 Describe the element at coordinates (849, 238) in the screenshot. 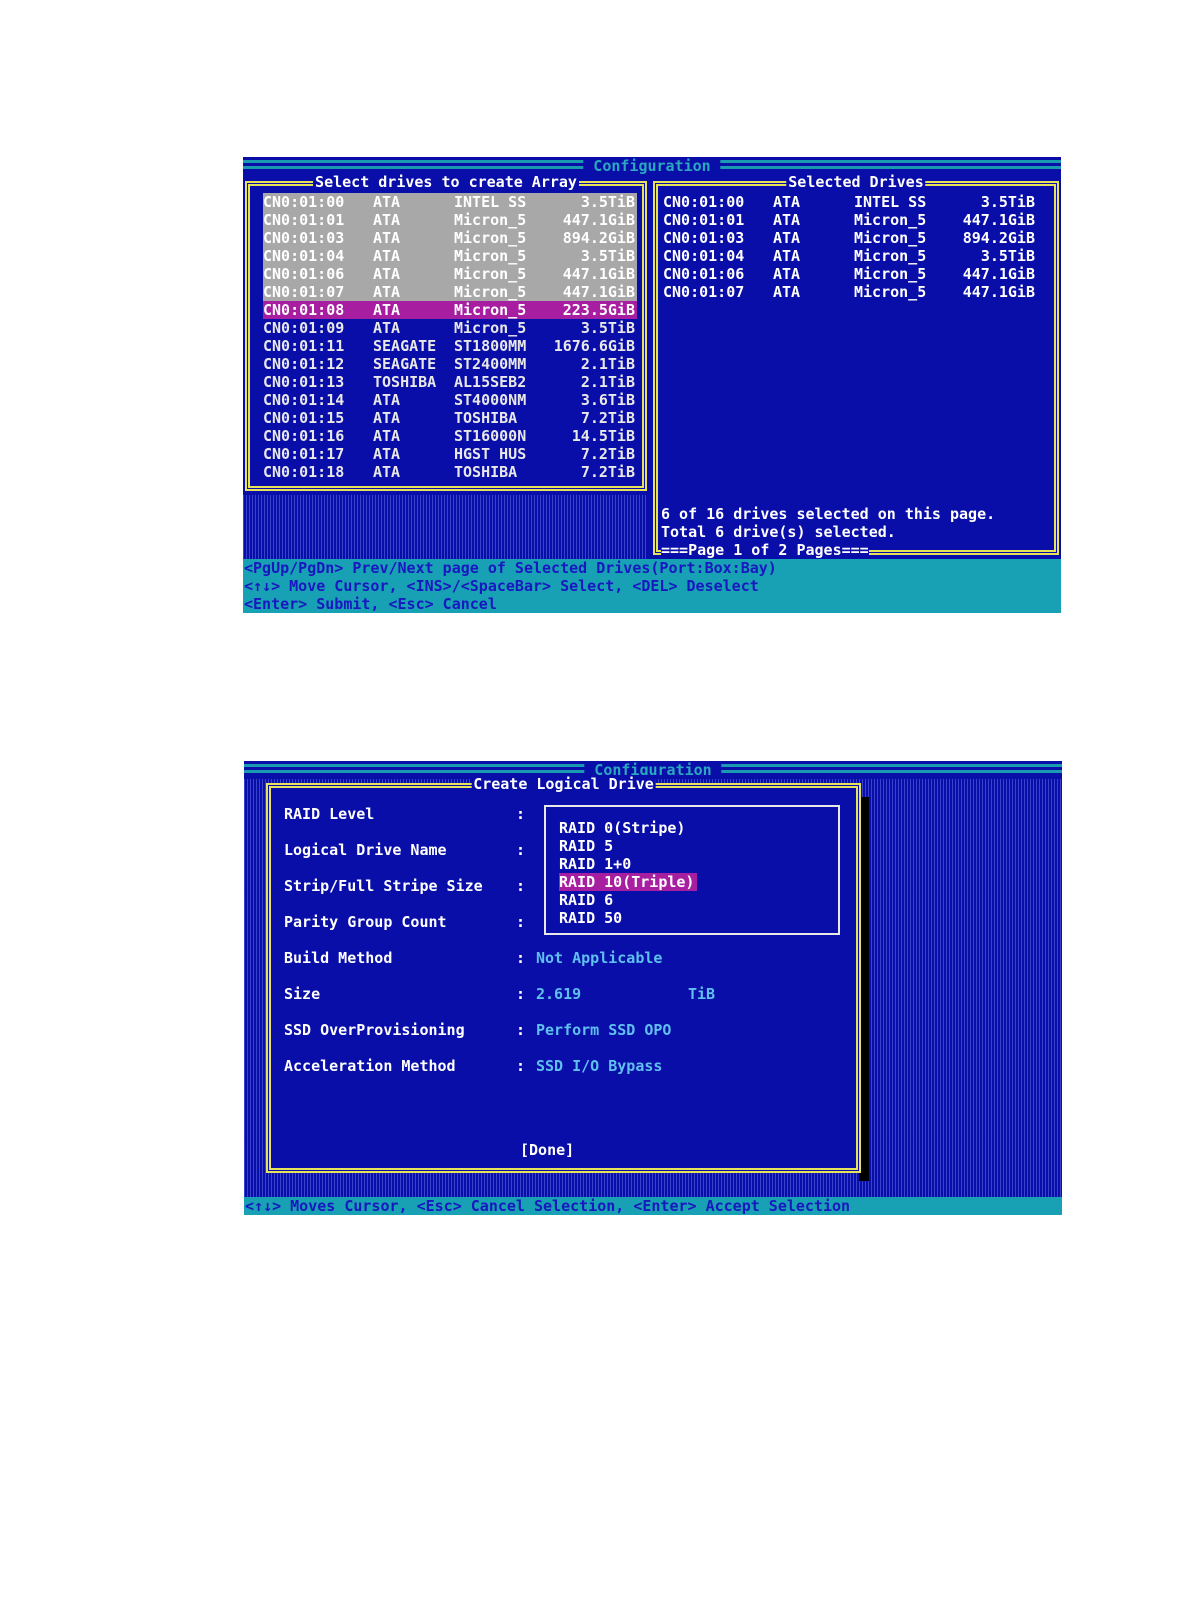

I see `selected-drive-row: CN0:01:03 ATA Micron_5 894.2GiB` at that location.